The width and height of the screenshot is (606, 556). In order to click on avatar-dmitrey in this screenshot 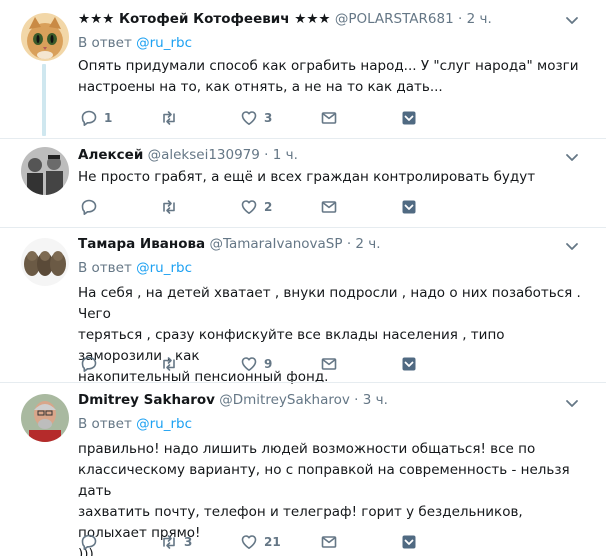, I will do `click(45, 418)`.